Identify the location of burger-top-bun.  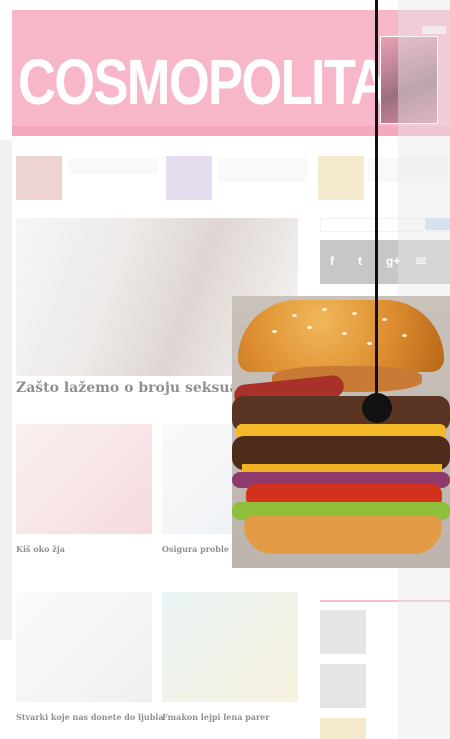
(341, 336).